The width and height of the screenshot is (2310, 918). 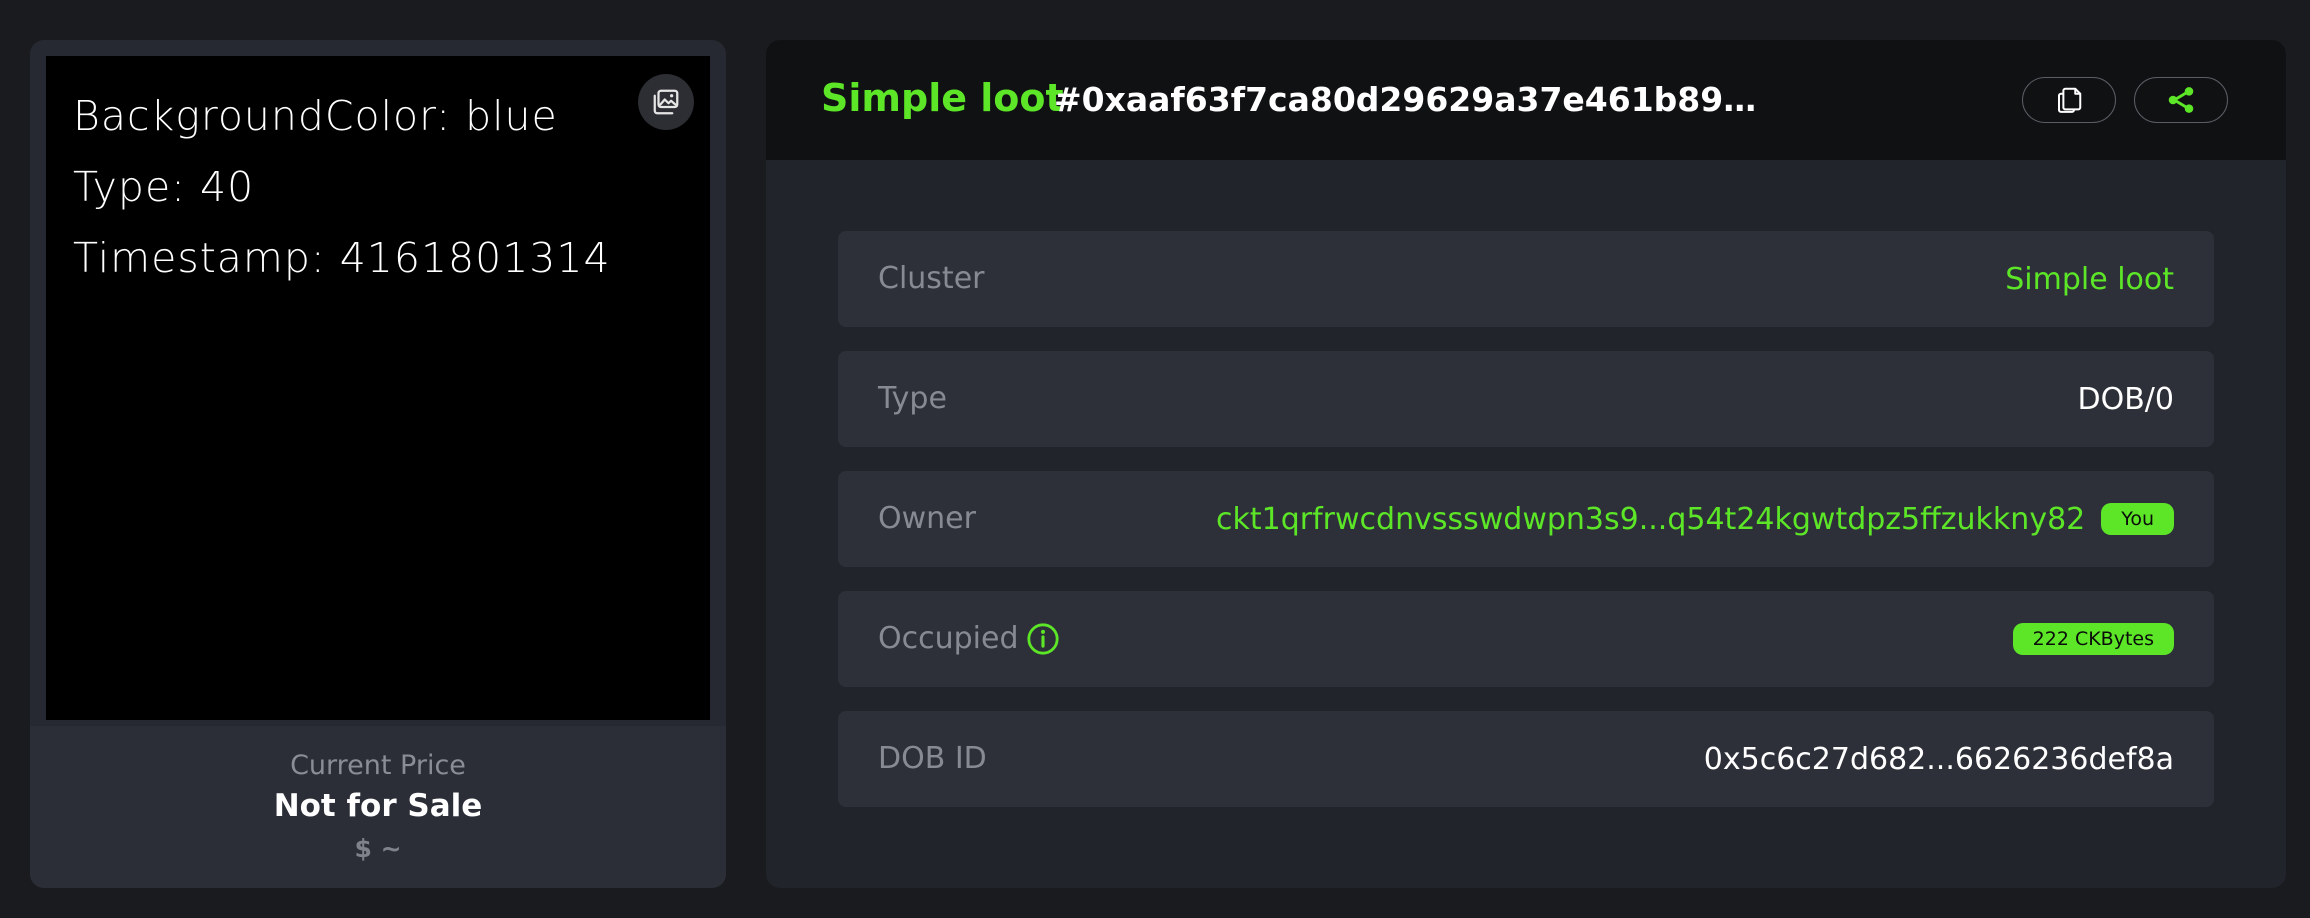 What do you see at coordinates (1043, 639) in the screenshot?
I see `info-icon` at bounding box center [1043, 639].